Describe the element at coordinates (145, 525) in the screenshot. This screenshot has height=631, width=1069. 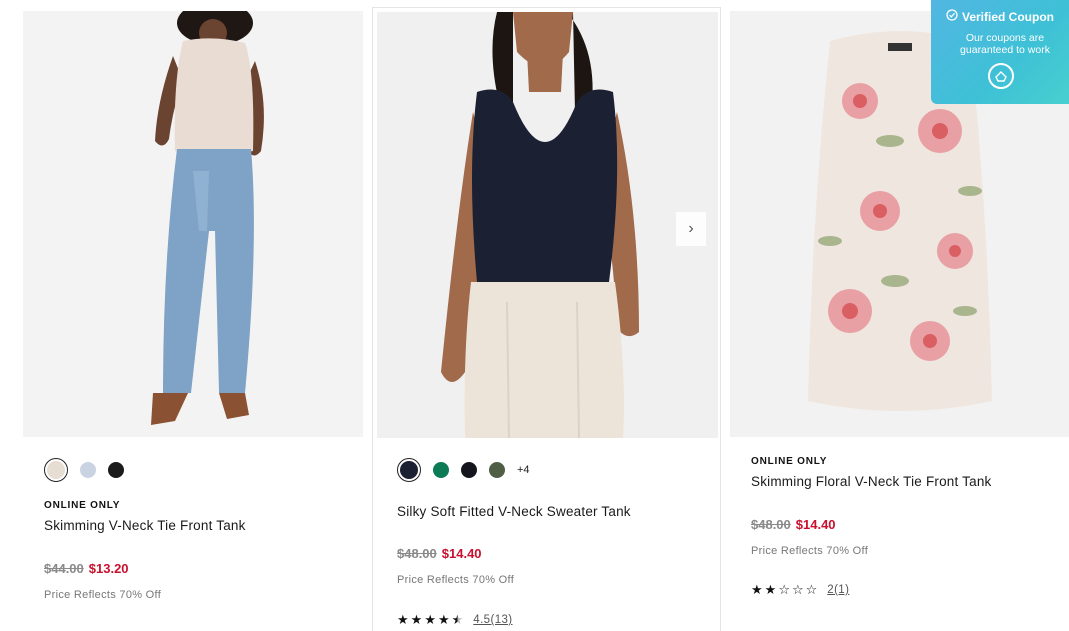
I see `product-name: Skimming V-Neck Tie Front Tank` at that location.